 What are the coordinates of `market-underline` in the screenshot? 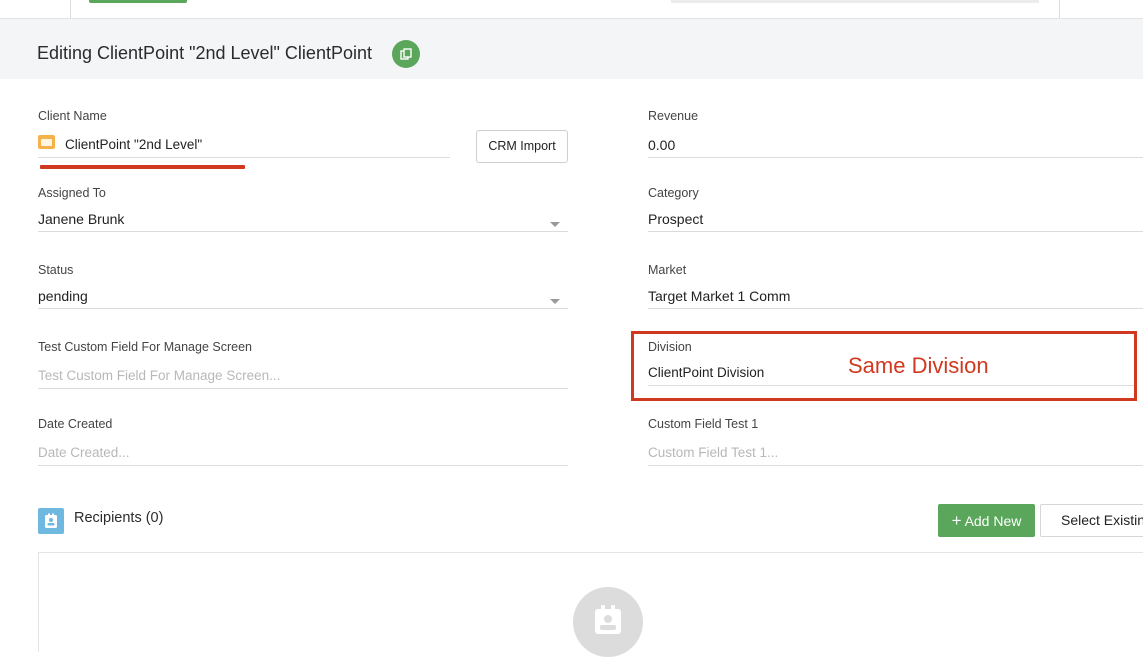 It's located at (895, 308).